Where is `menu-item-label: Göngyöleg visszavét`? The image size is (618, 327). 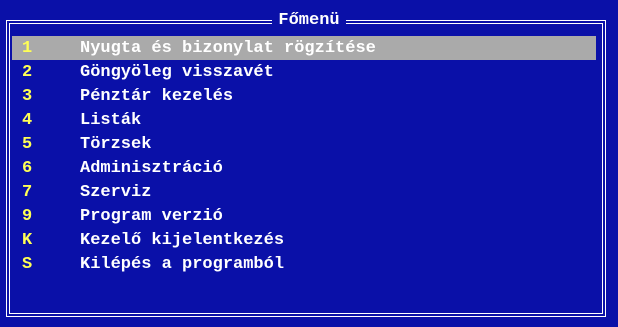 menu-item-label: Göngyöleg visszavét is located at coordinates (177, 72).